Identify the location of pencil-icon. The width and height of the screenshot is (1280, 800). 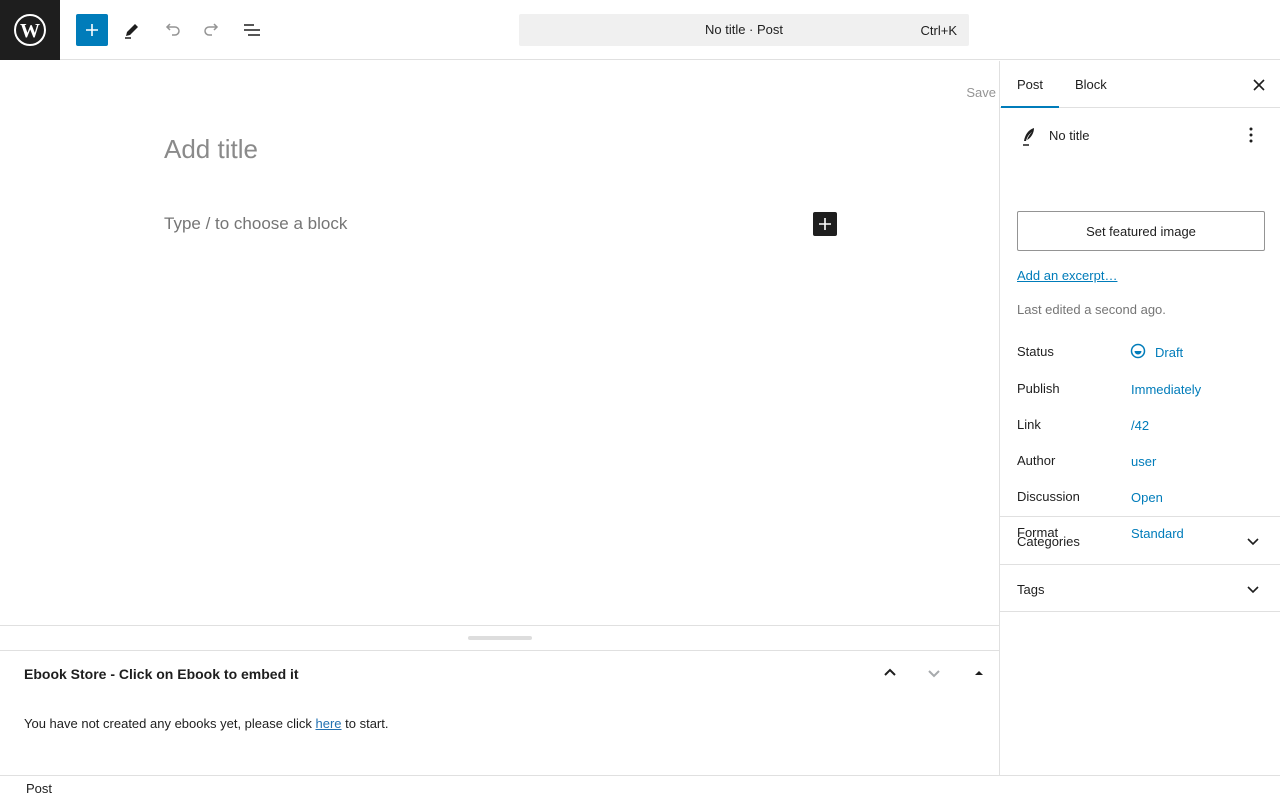
(131, 31).